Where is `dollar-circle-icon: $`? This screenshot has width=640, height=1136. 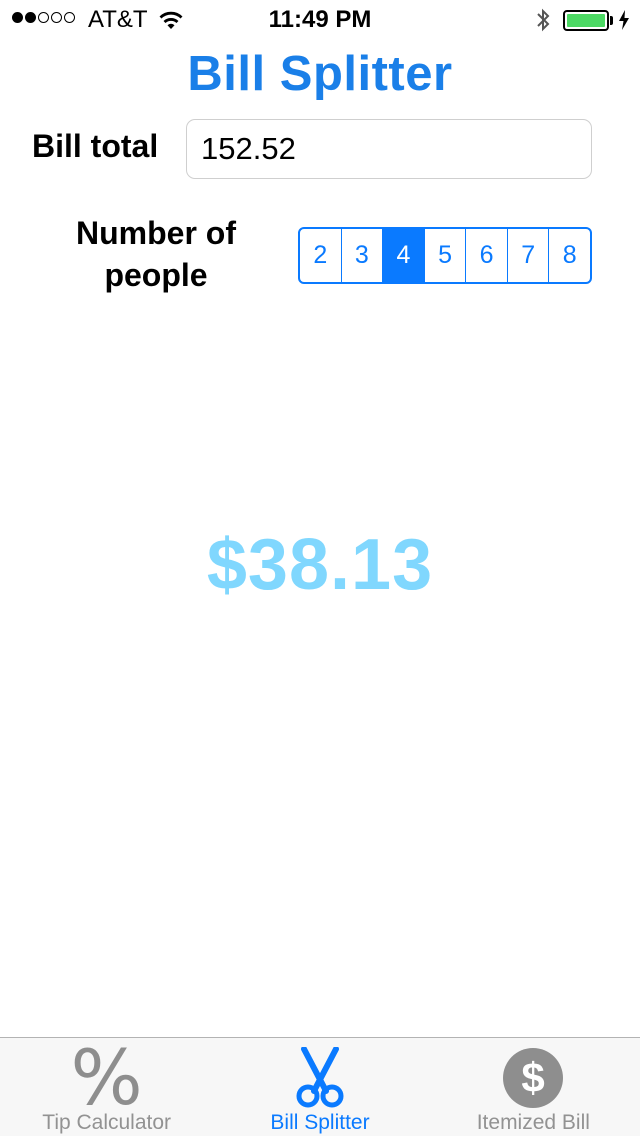
dollar-circle-icon: $ is located at coordinates (533, 1078).